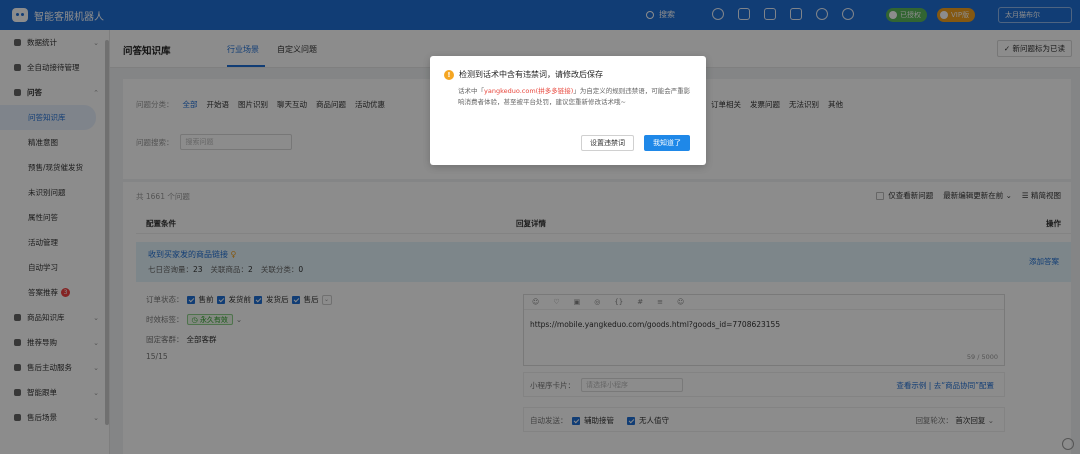 The height and width of the screenshot is (454, 1080). Describe the element at coordinates (667, 143) in the screenshot. I see `got-it-button: 我知道了` at that location.